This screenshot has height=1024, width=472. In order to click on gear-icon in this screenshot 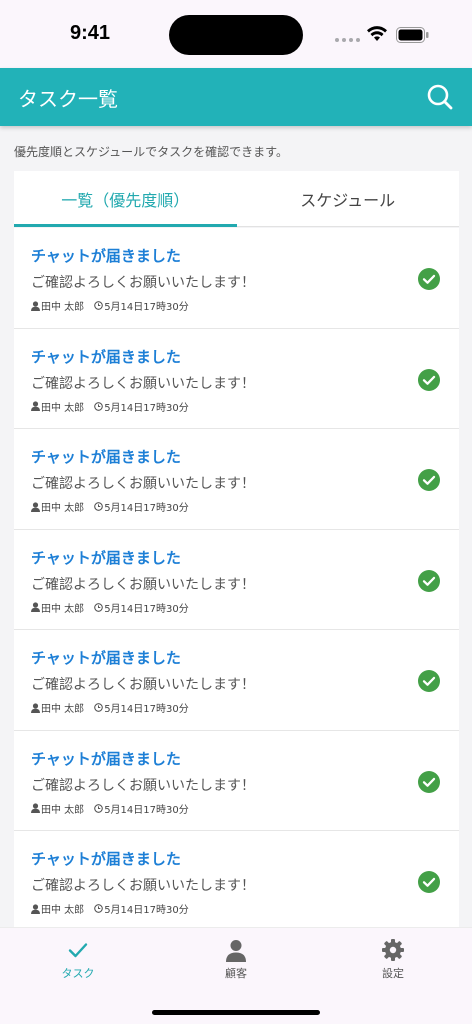, I will do `click(393, 950)`.